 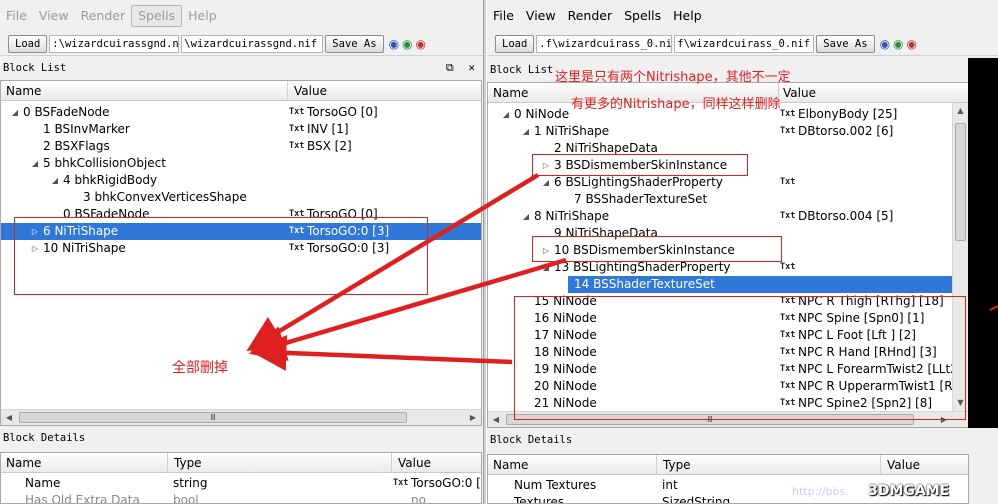 What do you see at coordinates (760, 284) in the screenshot?
I see `tree-row: 14 BSShaderTextureSet` at bounding box center [760, 284].